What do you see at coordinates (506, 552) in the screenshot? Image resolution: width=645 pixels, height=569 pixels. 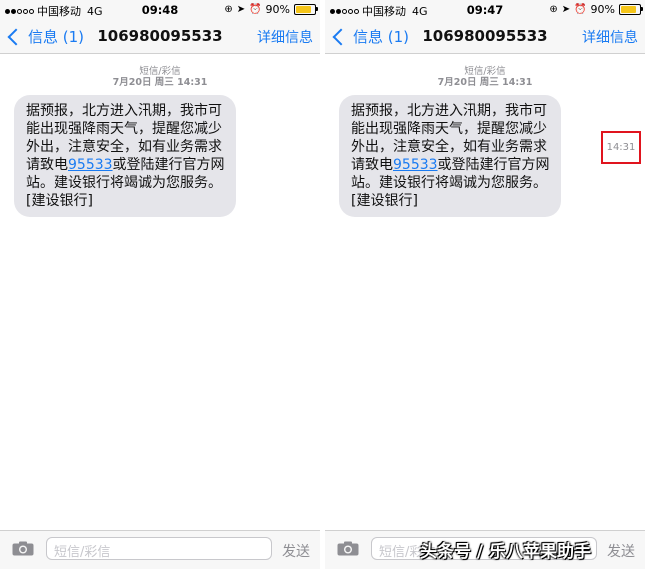 I see `watermark-text: 头条号 / 乐八苹果助手` at bounding box center [506, 552].